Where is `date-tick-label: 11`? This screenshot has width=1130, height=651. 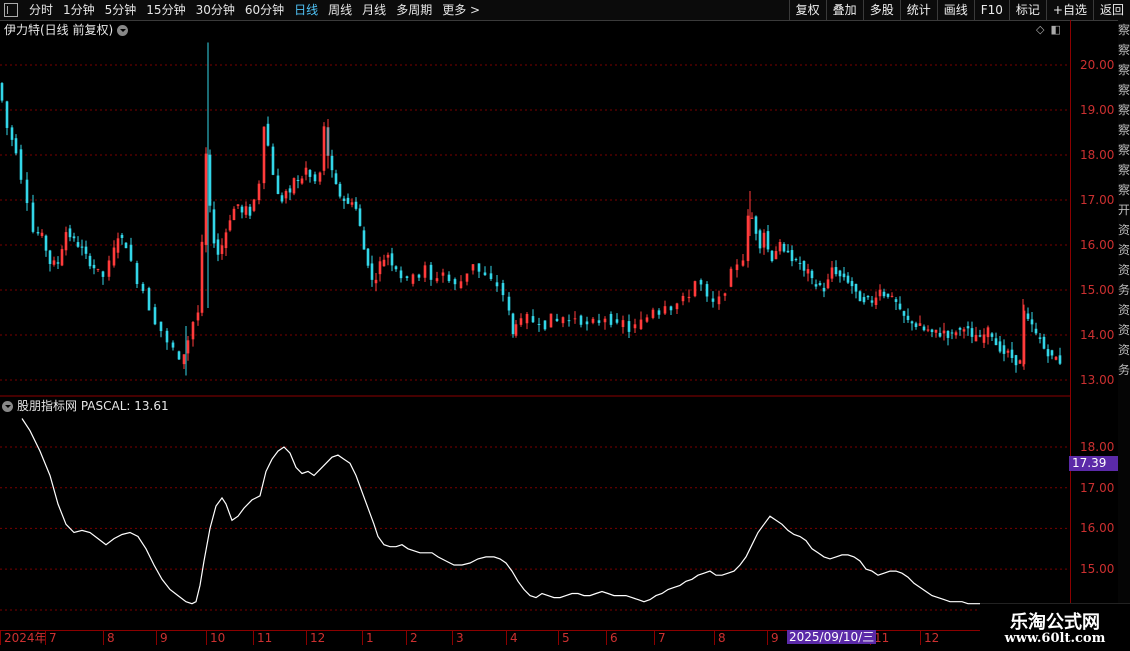 date-tick-label: 11 is located at coordinates (262, 638).